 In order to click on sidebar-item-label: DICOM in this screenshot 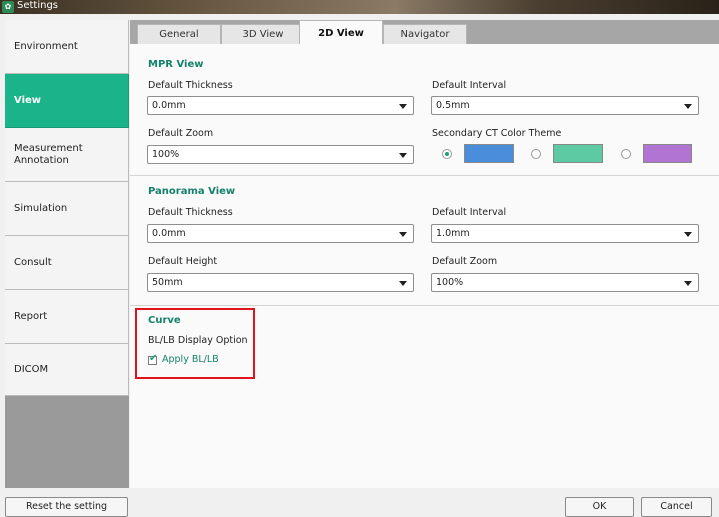, I will do `click(31, 369)`.